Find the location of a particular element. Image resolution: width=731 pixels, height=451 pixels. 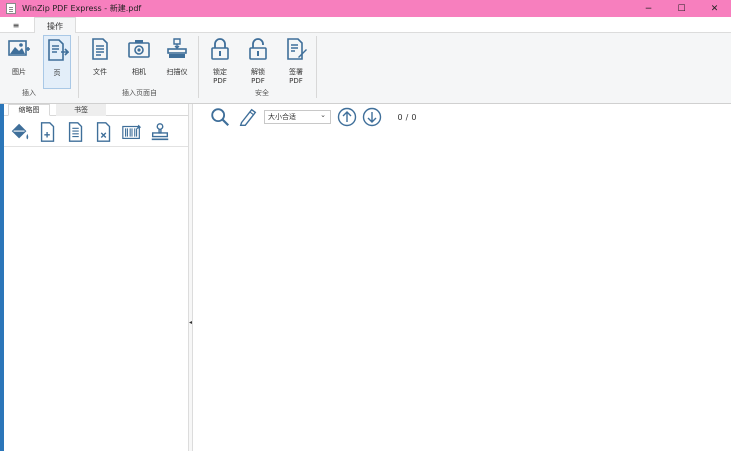

previous-page-button is located at coordinates (347, 117).